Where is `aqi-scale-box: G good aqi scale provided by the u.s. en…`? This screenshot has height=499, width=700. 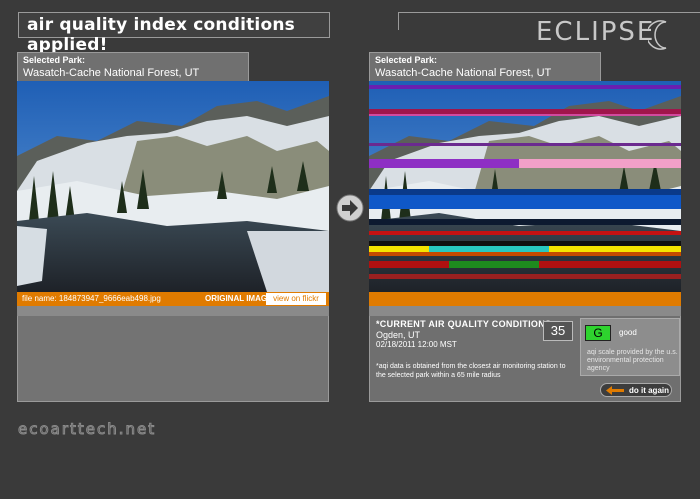 aqi-scale-box: G good aqi scale provided by the u.s. en… is located at coordinates (630, 347).